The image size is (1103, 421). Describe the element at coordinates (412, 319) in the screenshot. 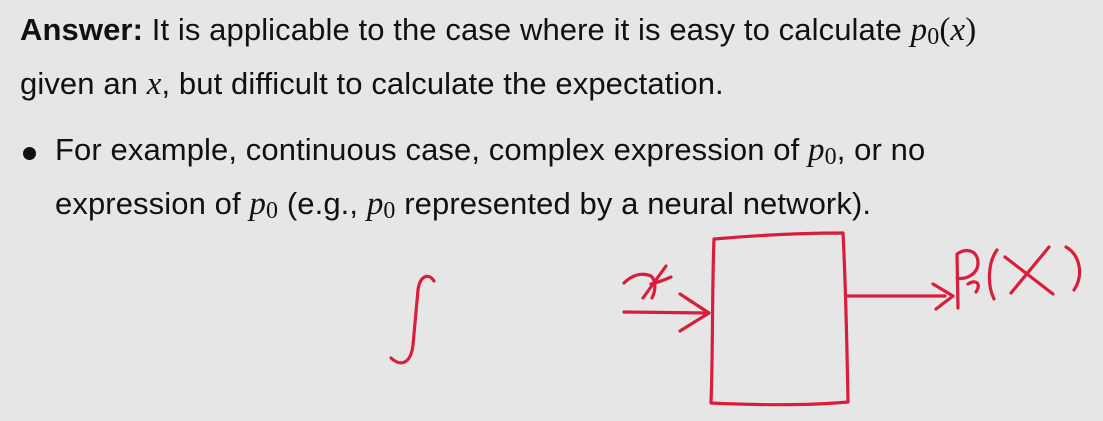

I see `integral-sign-drawing` at that location.